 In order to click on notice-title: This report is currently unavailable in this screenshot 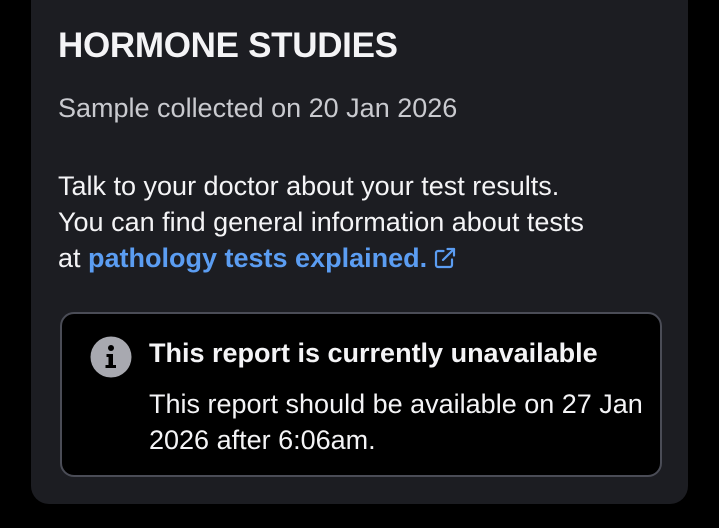, I will do `click(373, 353)`.